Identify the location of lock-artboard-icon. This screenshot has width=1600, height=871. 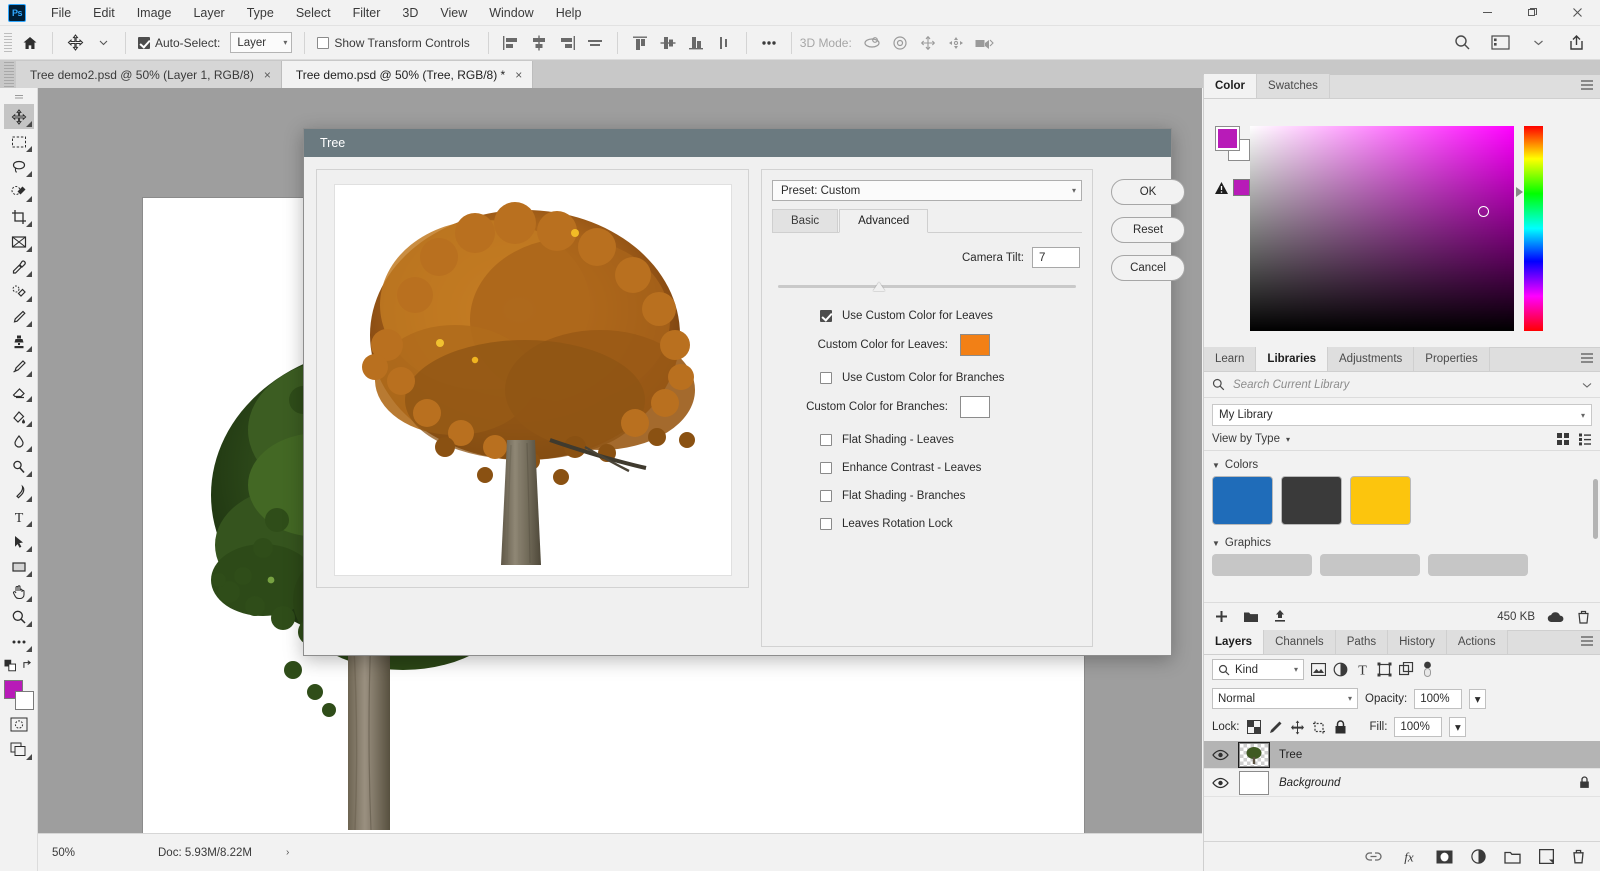
(1319, 727).